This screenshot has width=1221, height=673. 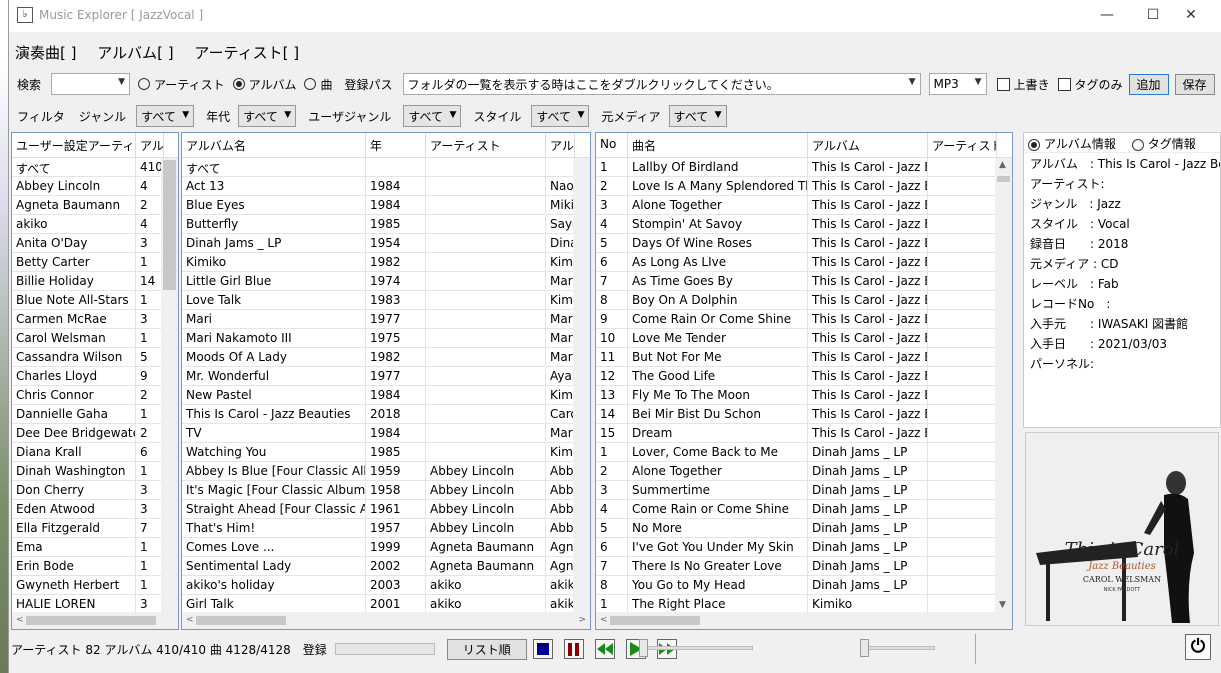 I want to click on album-row: Sentimental Lady2002Agneta BaumannAgne, so click(x=386, y=566).